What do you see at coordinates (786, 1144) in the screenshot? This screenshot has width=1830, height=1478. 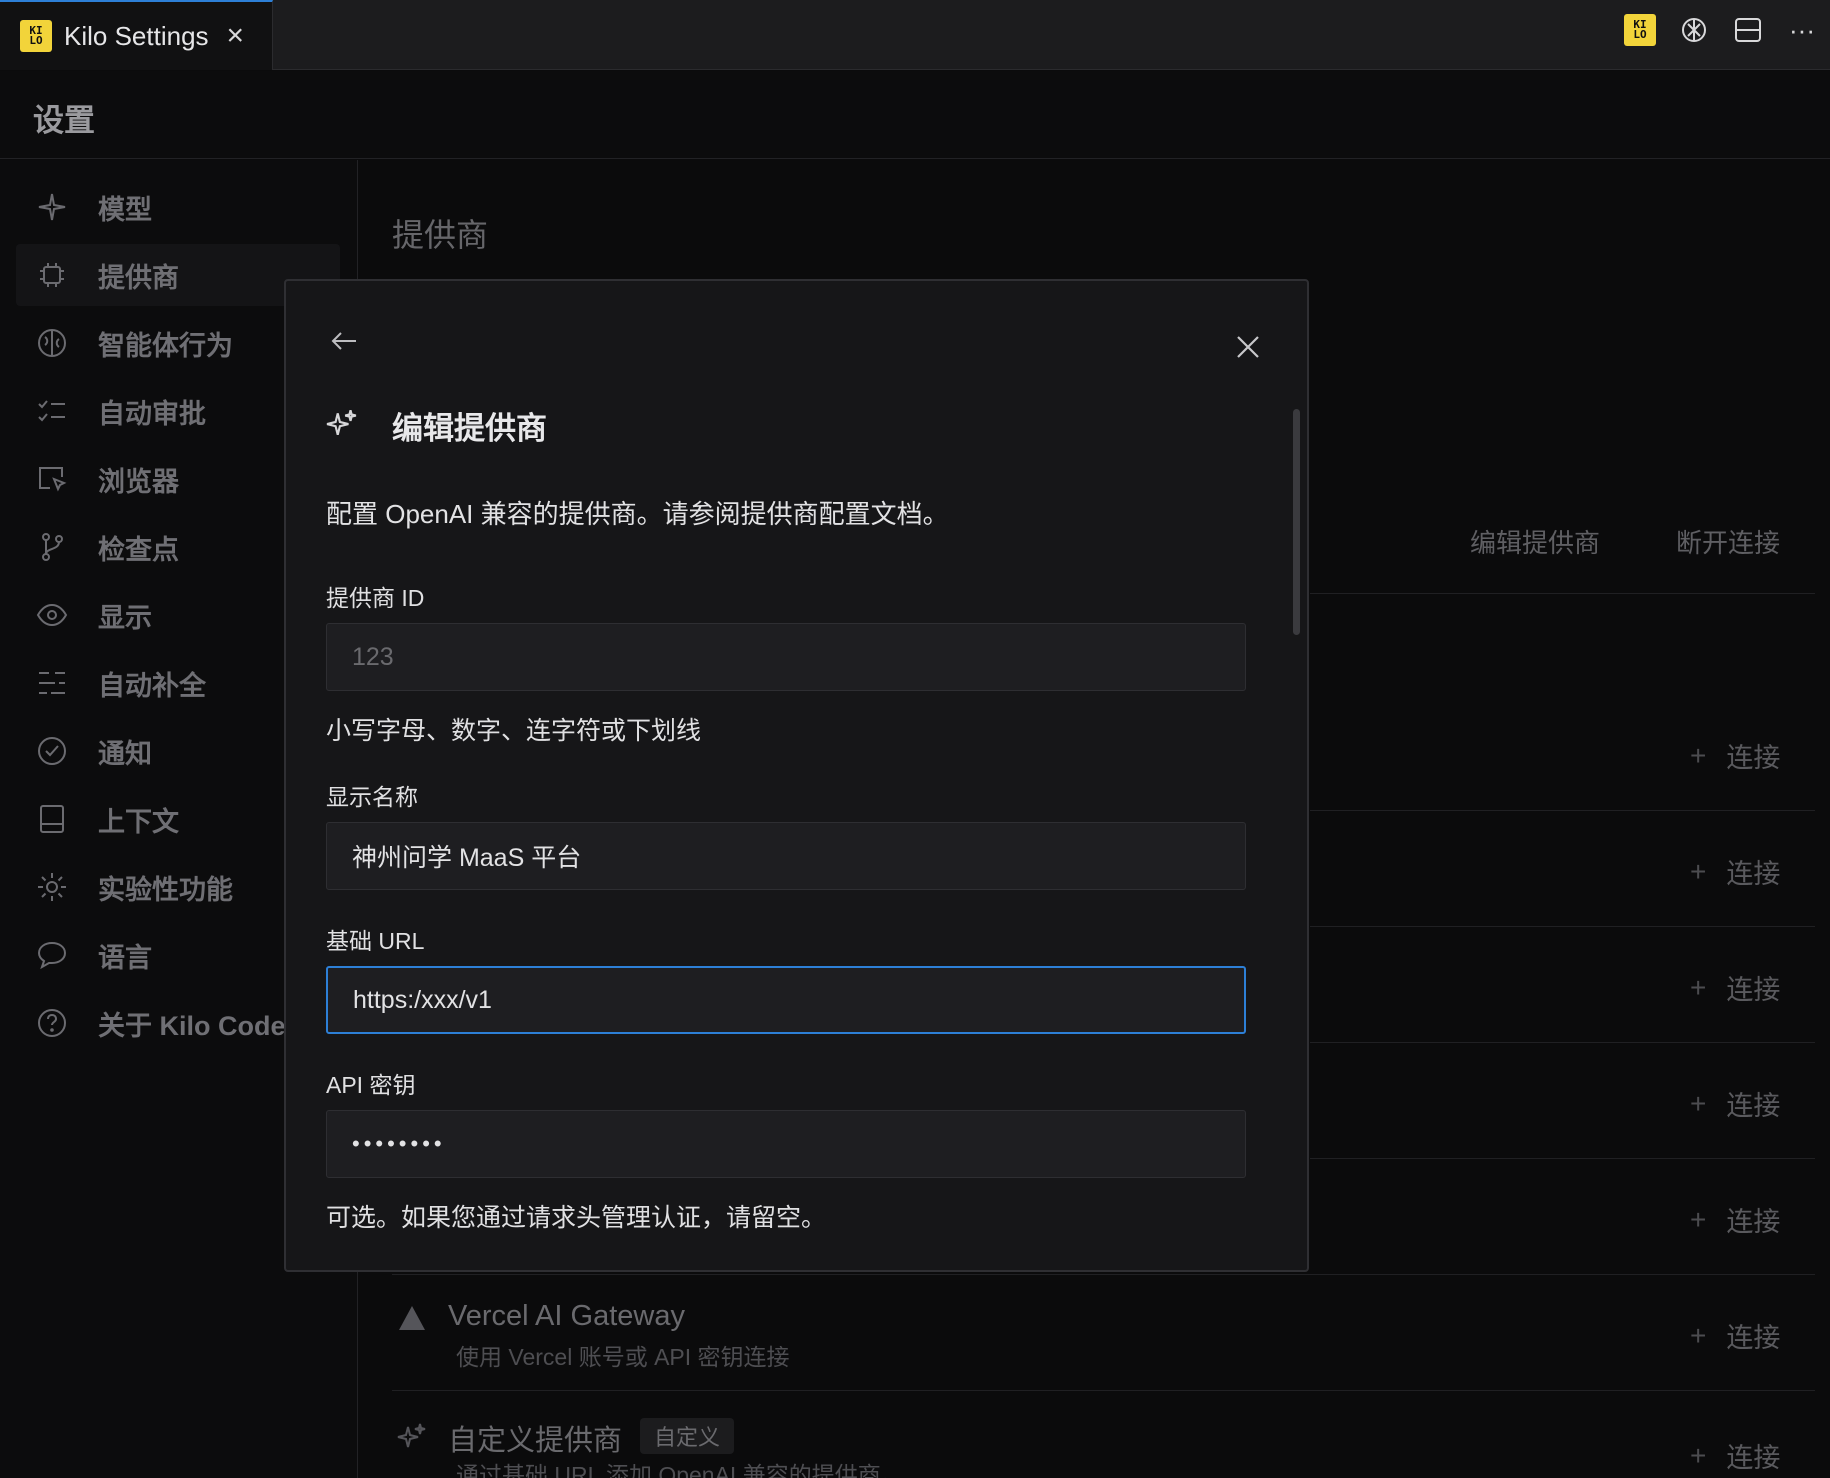 I see `api-key-input: ••••••••` at bounding box center [786, 1144].